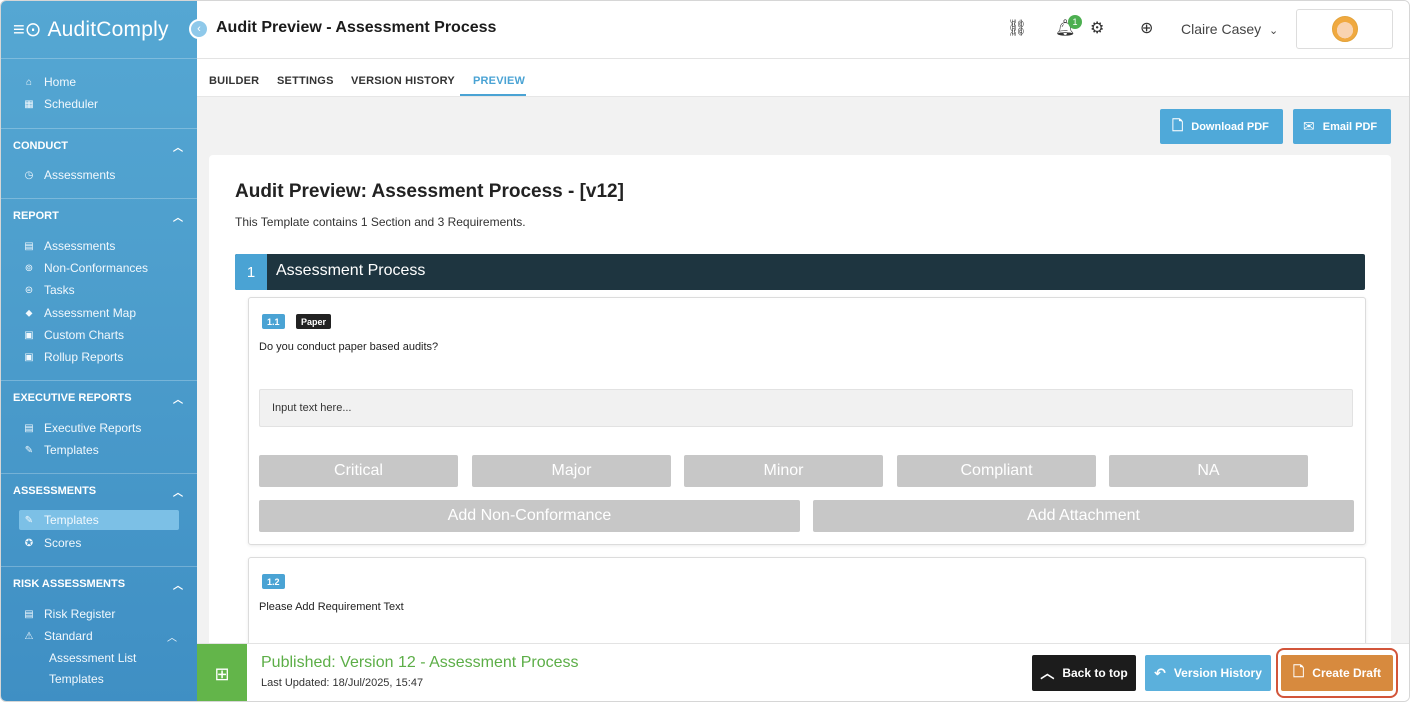  What do you see at coordinates (69, 246) in the screenshot?
I see `sidebar-item-report-assessments: ▤ Assessments` at bounding box center [69, 246].